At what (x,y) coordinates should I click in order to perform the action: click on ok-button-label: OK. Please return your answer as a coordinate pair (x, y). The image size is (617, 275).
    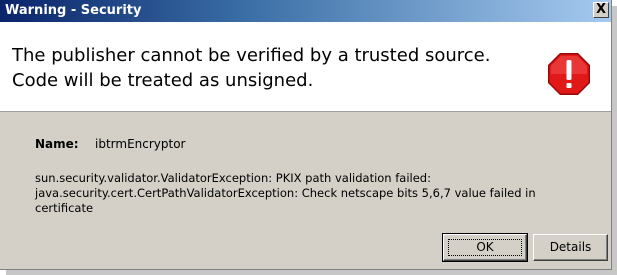
    Looking at the image, I should click on (485, 247).